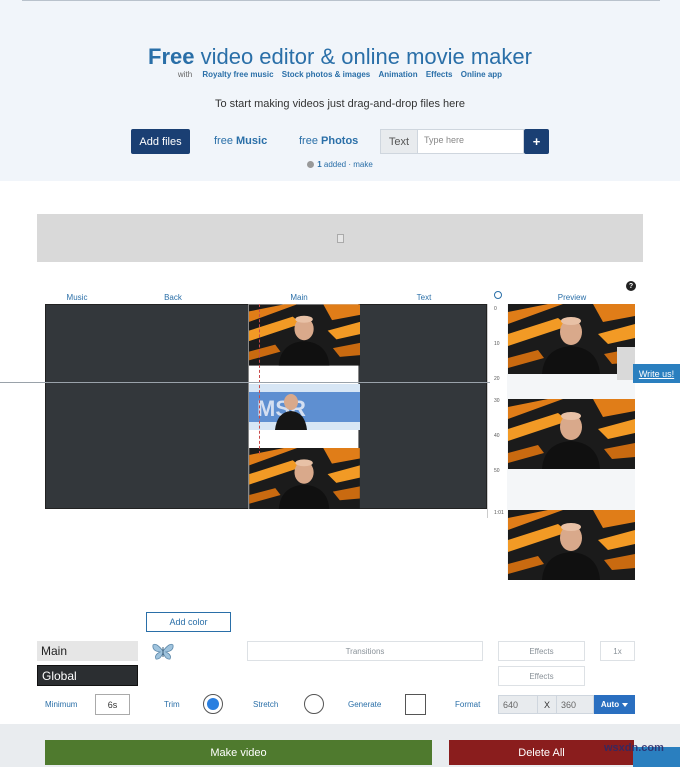 The height and width of the screenshot is (767, 680). I want to click on feature-link-music: Royalty free music, so click(237, 74).